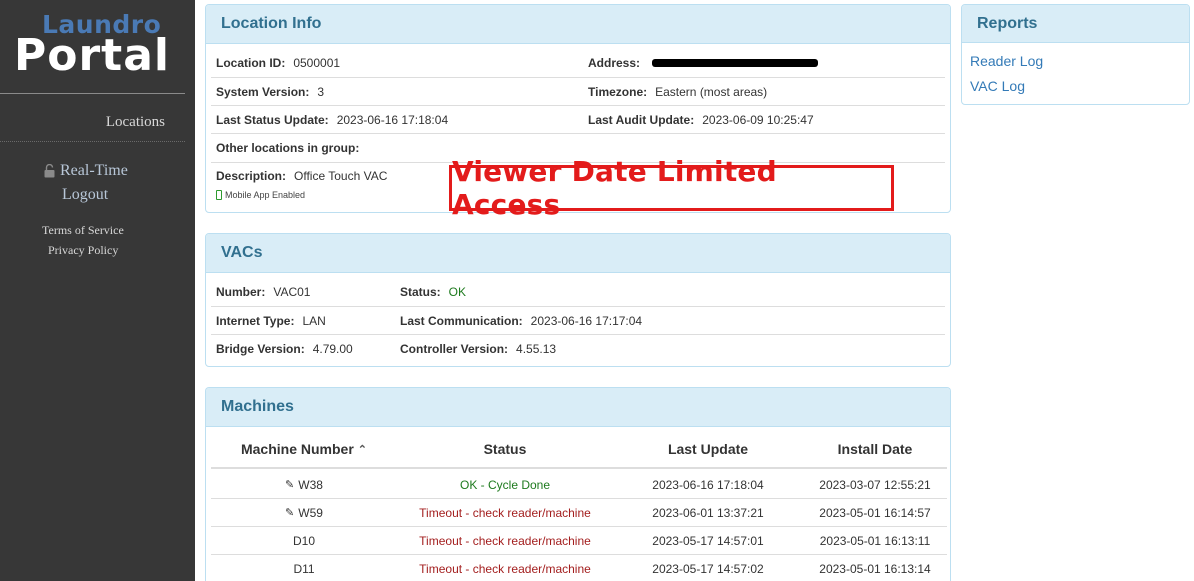 This screenshot has height=581, width=1194. What do you see at coordinates (708, 540) in the screenshot?
I see `last-update-cell: 2023-05-17 14:57:01` at bounding box center [708, 540].